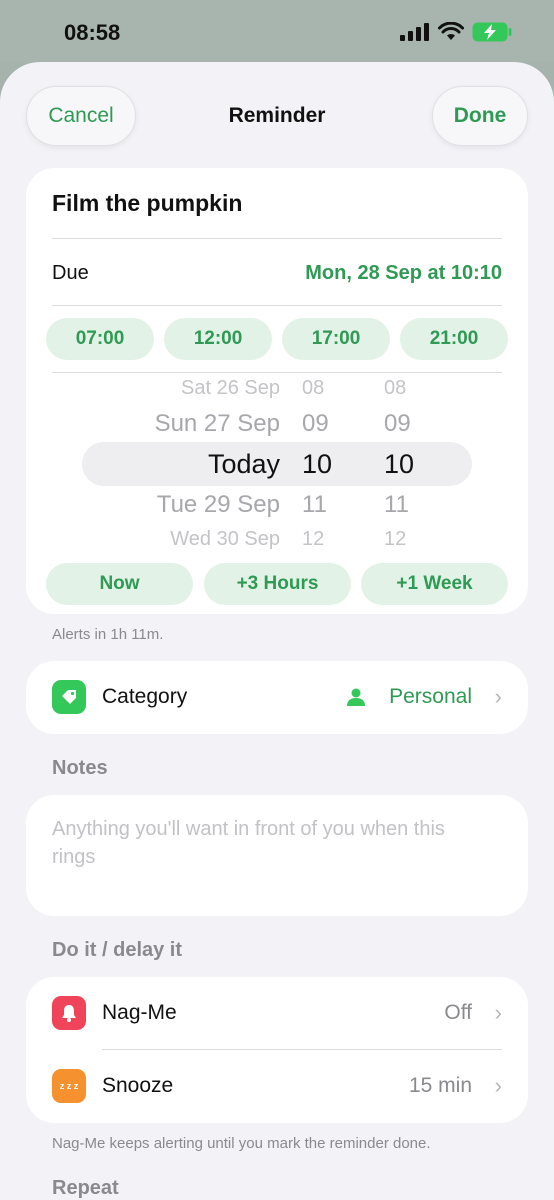 This screenshot has width=554, height=1200. What do you see at coordinates (454, 339) in the screenshot?
I see `quick-time-chip: 21:00` at bounding box center [454, 339].